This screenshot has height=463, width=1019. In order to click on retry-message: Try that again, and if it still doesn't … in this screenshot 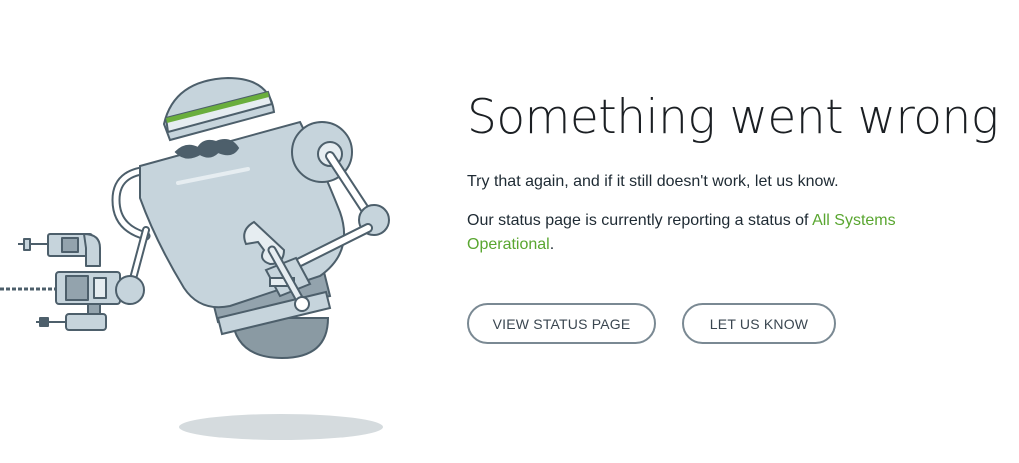, I will do `click(653, 181)`.